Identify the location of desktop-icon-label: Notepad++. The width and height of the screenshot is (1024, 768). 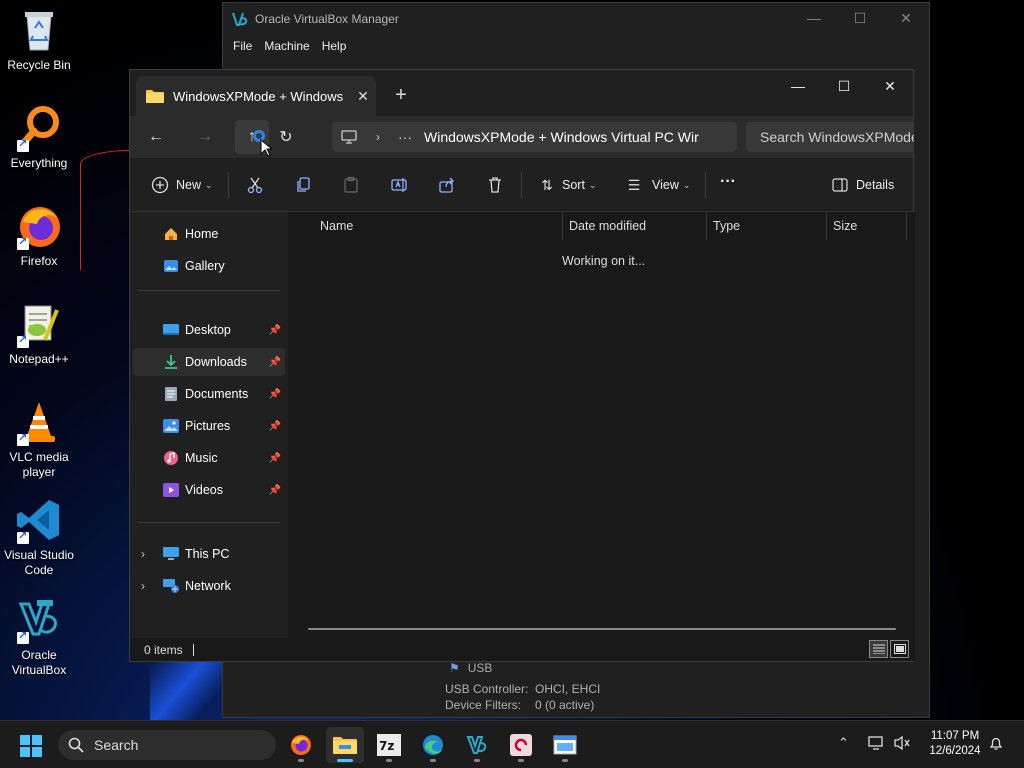
(39, 359).